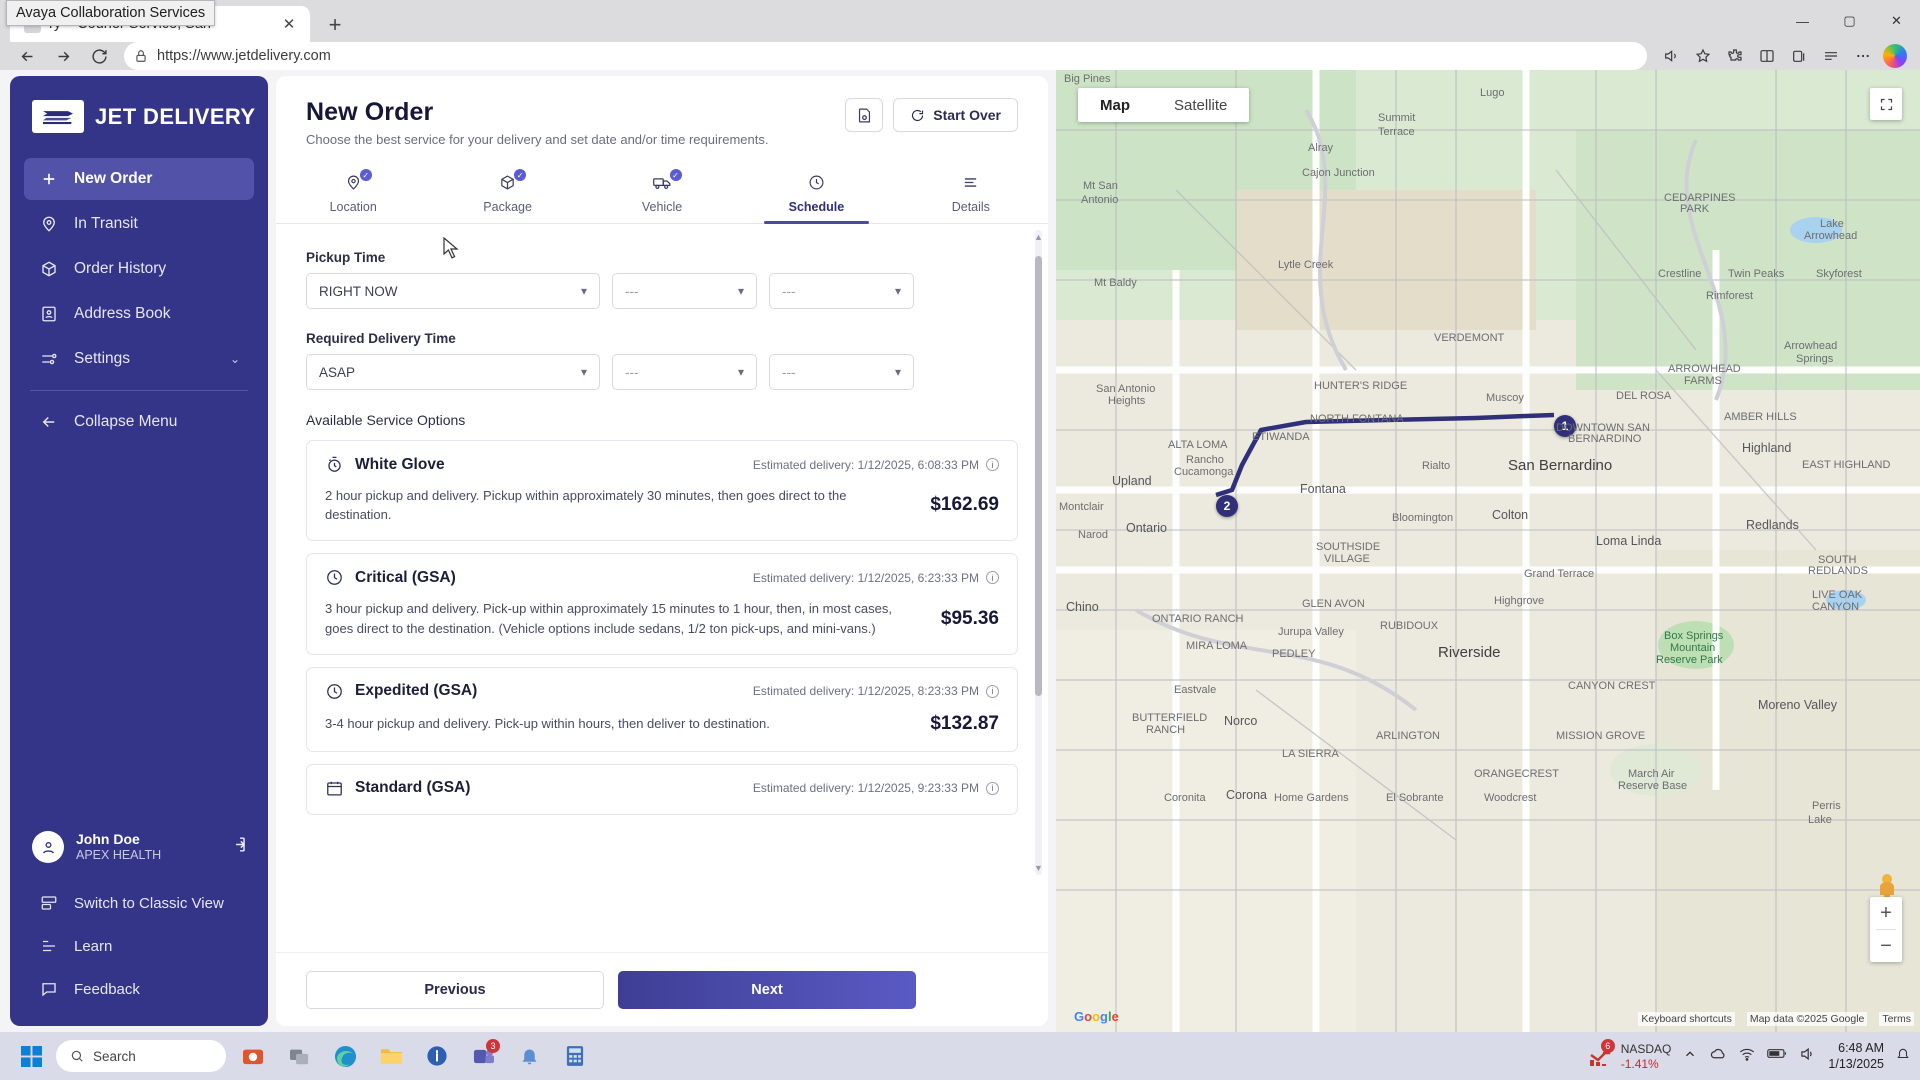 The image size is (1920, 1080). I want to click on search-input: Search, so click(141, 1056).